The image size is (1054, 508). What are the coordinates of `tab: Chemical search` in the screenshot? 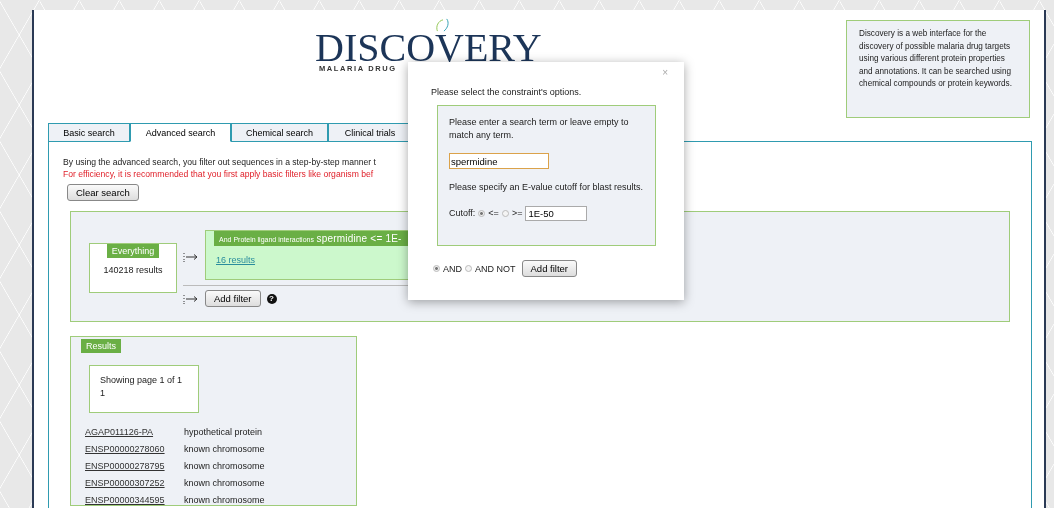 It's located at (279, 132).